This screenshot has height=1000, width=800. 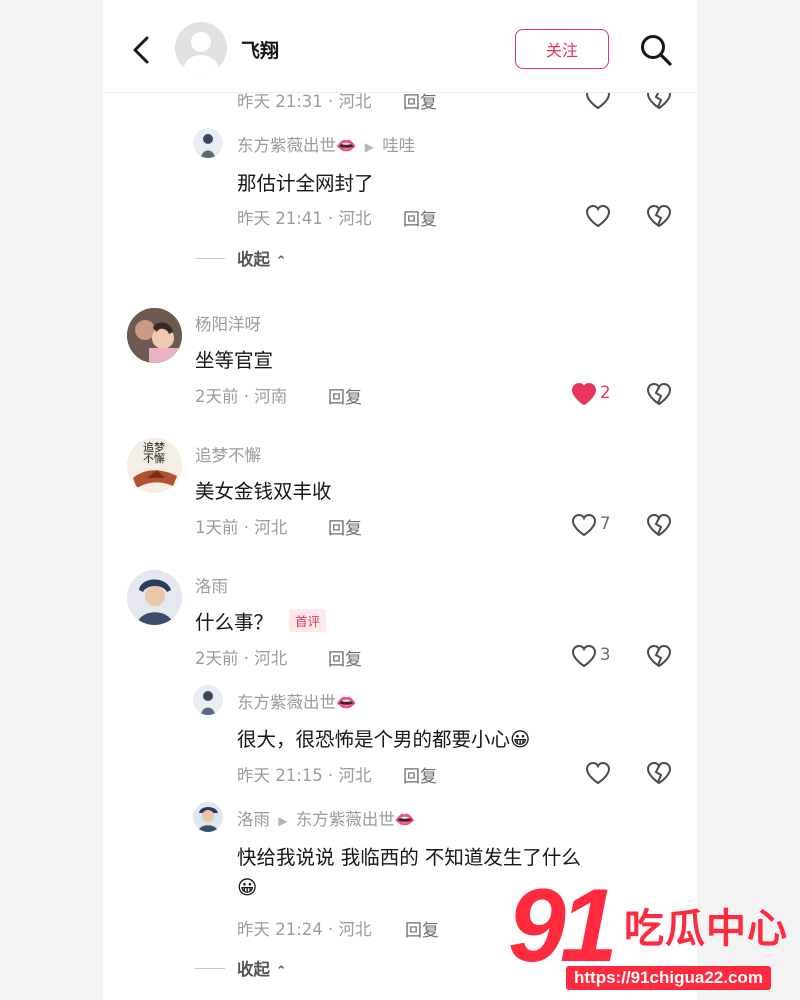 What do you see at coordinates (241, 396) in the screenshot?
I see `comment-meta: 2天前 · 河南` at bounding box center [241, 396].